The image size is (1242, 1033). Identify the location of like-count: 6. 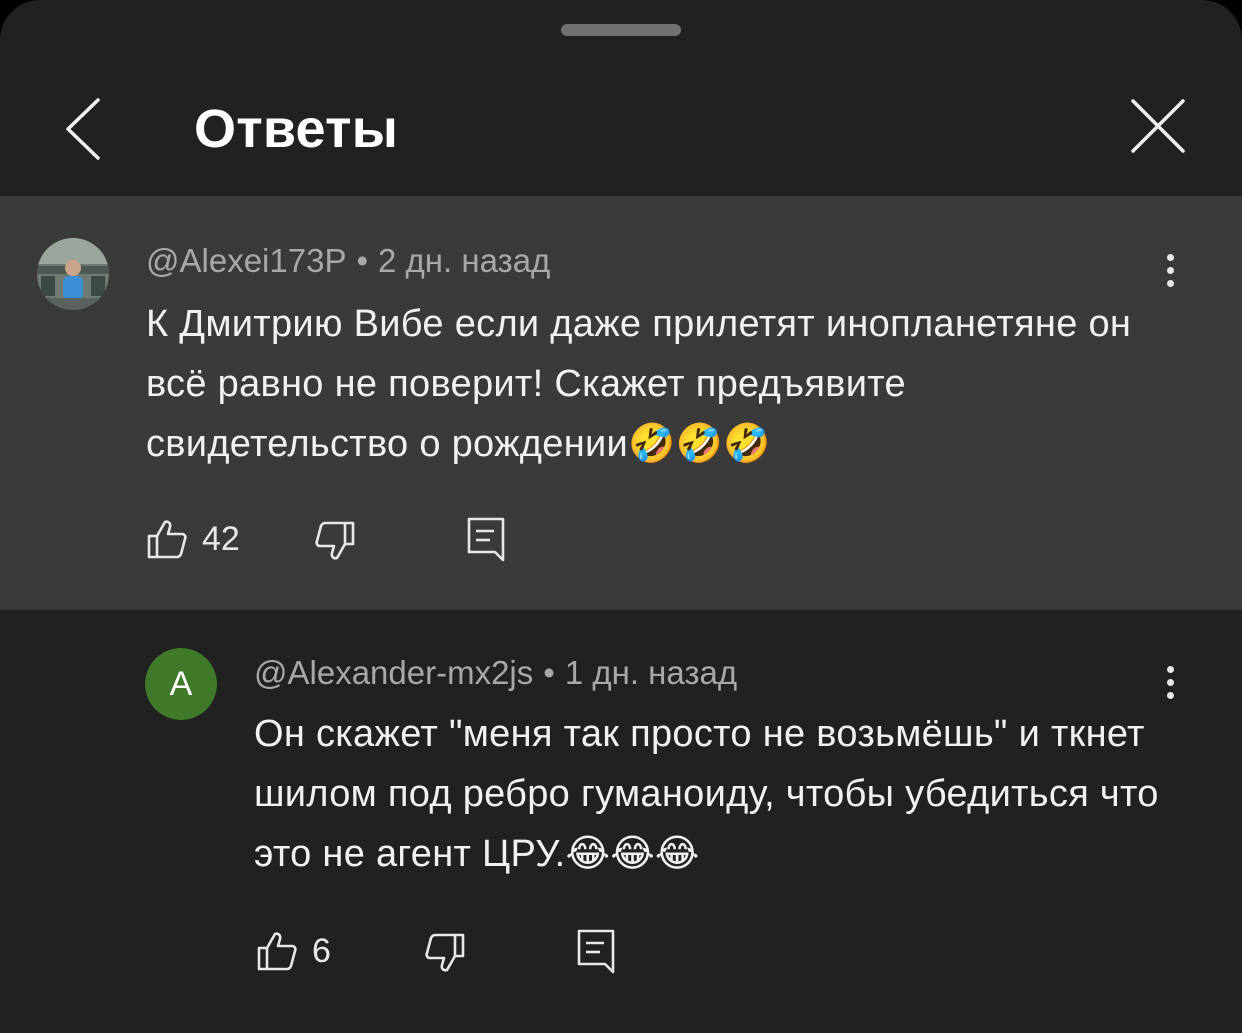
(321, 950).